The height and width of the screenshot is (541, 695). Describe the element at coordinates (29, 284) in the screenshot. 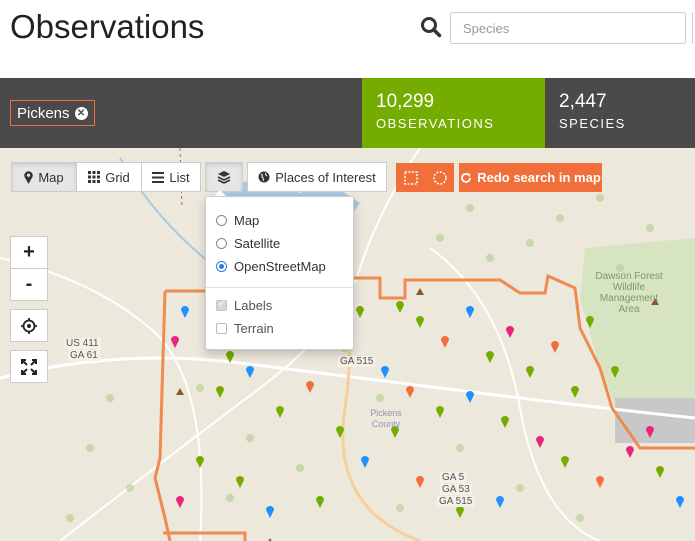

I see `zoom-out-button: -` at that location.